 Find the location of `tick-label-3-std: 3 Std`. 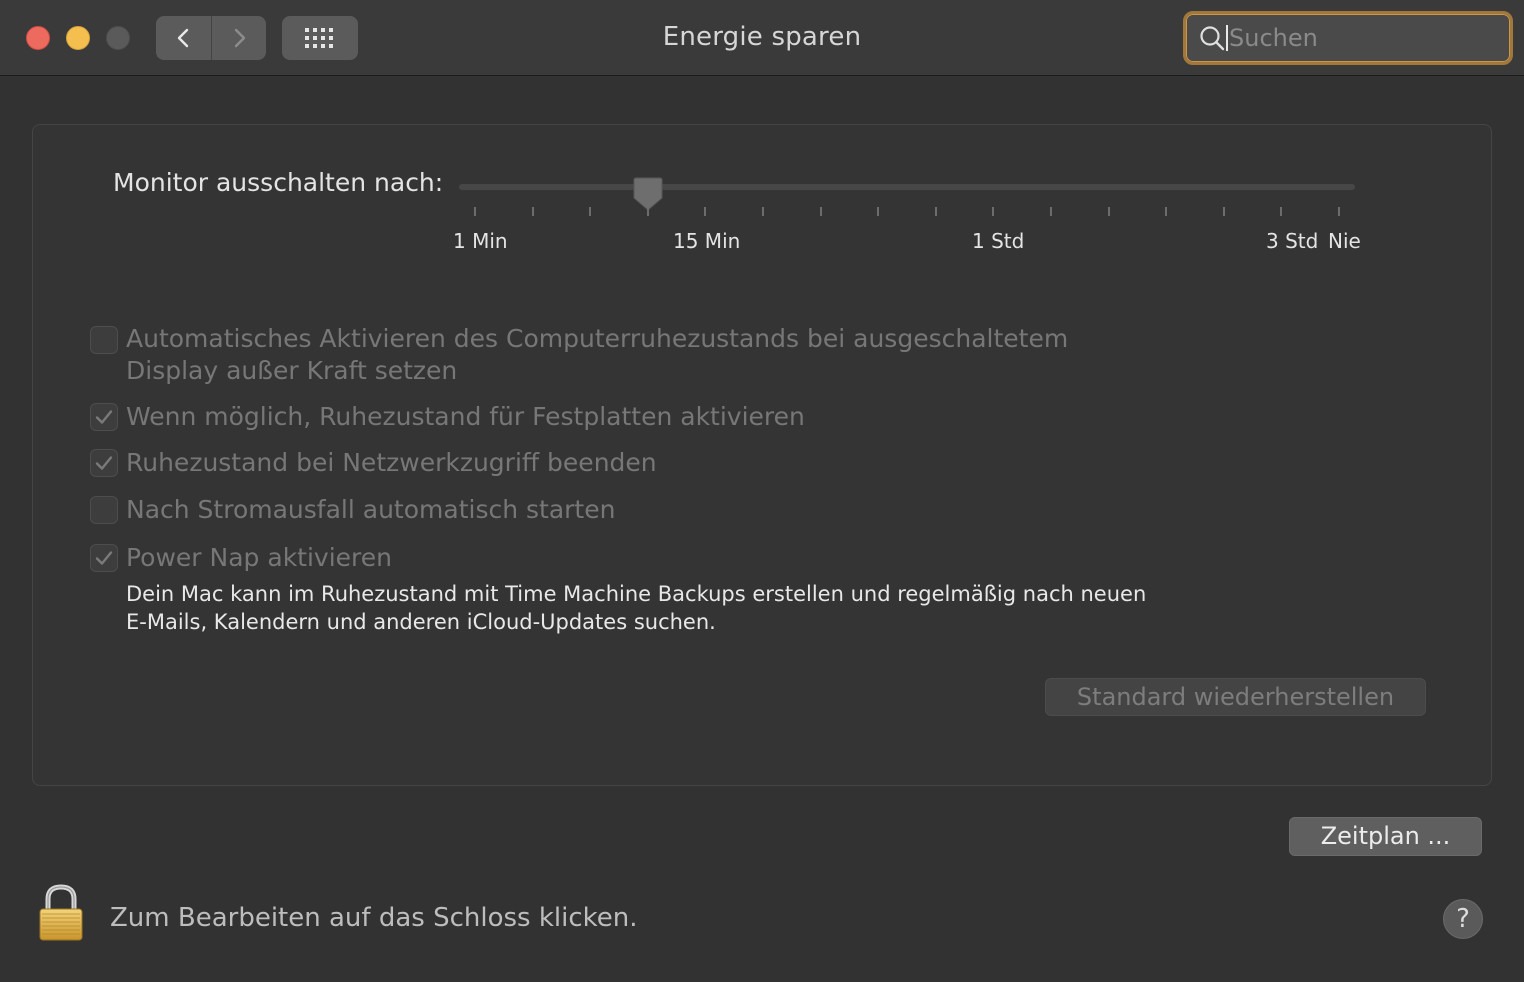

tick-label-3-std: 3 Std is located at coordinates (1292, 241).